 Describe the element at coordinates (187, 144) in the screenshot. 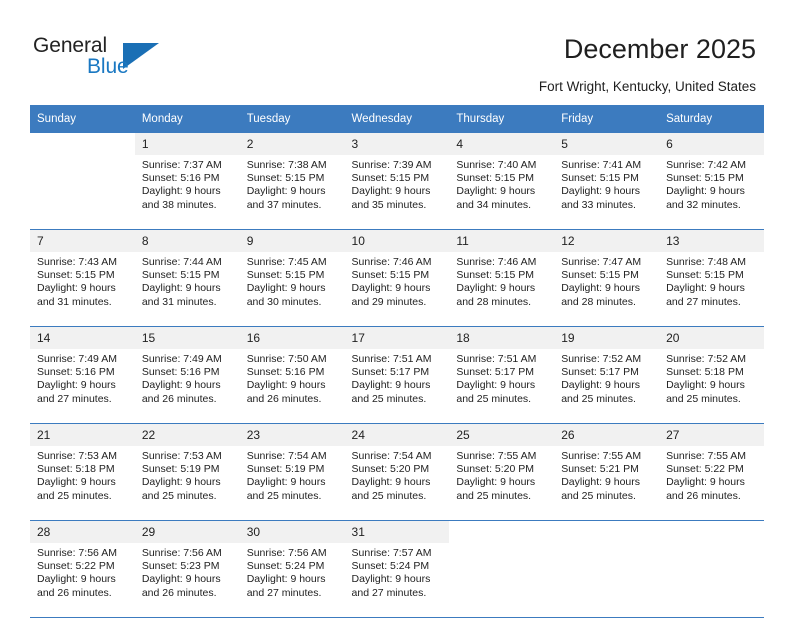

I see `day-number: 1` at that location.